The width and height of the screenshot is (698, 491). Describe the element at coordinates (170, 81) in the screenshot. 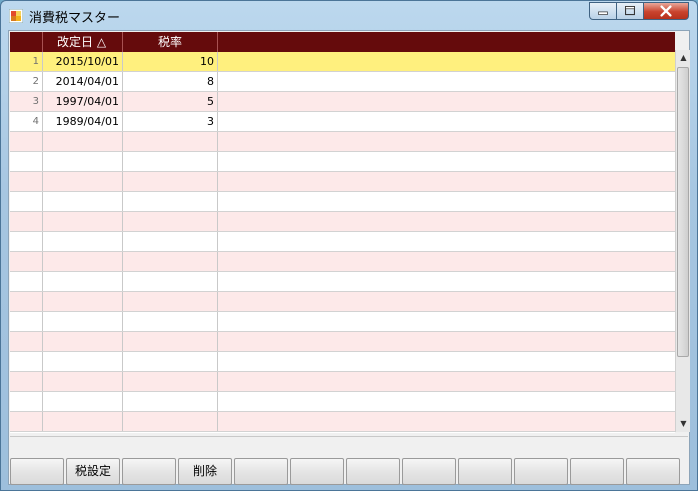

I see `rate-cell: 8` at that location.